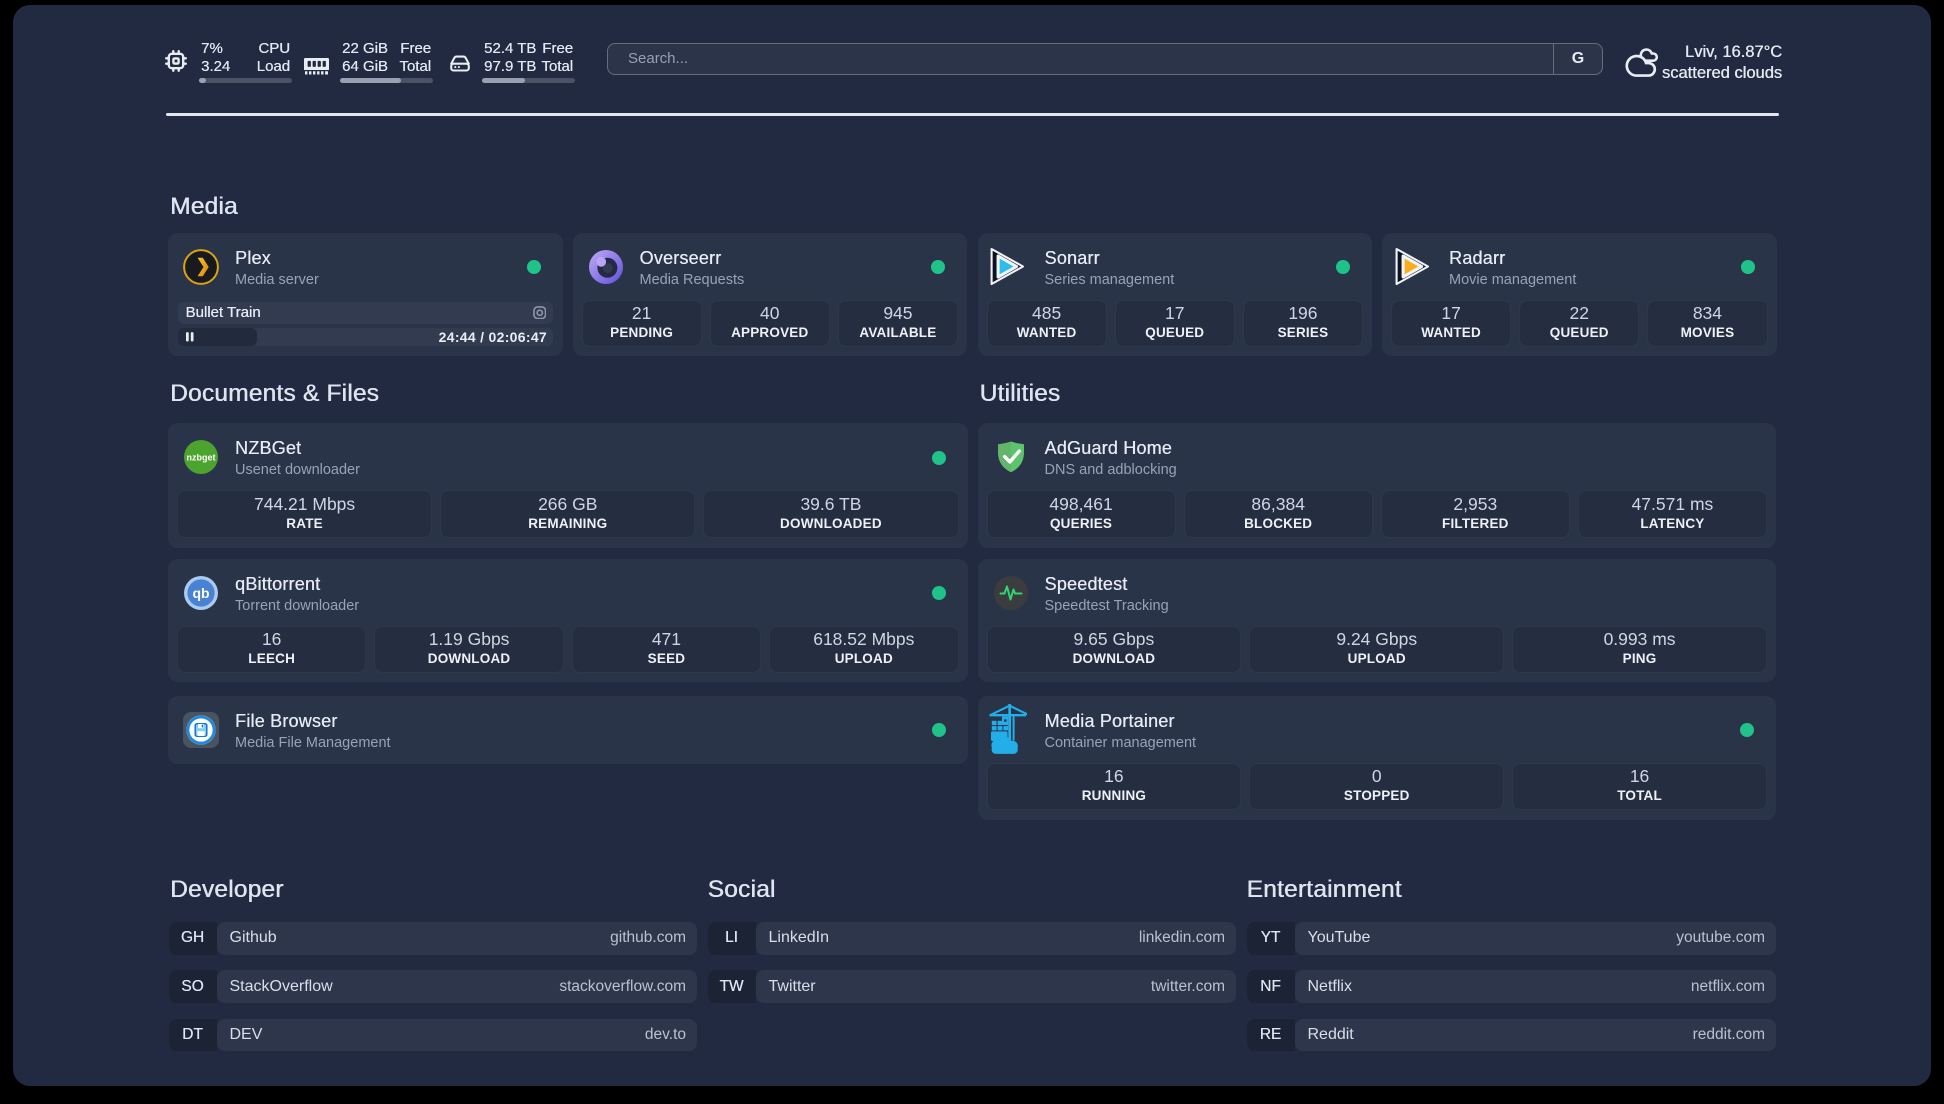  Describe the element at coordinates (200, 593) in the screenshot. I see `svg-text: qb` at that location.